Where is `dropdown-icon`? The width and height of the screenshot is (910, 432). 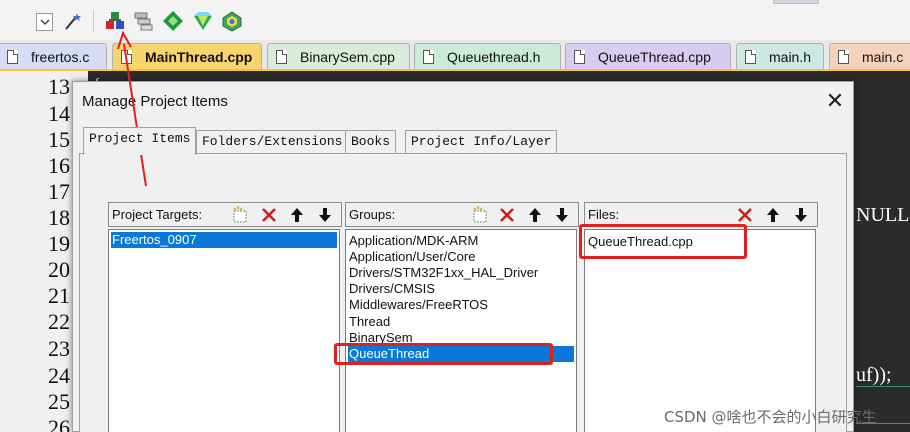
dropdown-icon is located at coordinates (44, 22).